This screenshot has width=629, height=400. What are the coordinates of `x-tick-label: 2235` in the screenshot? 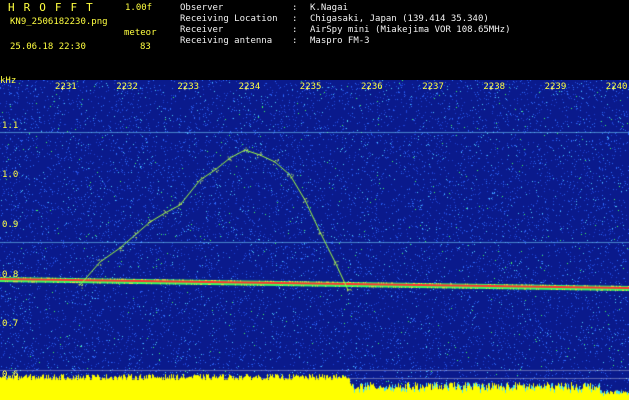 It's located at (310, 87).